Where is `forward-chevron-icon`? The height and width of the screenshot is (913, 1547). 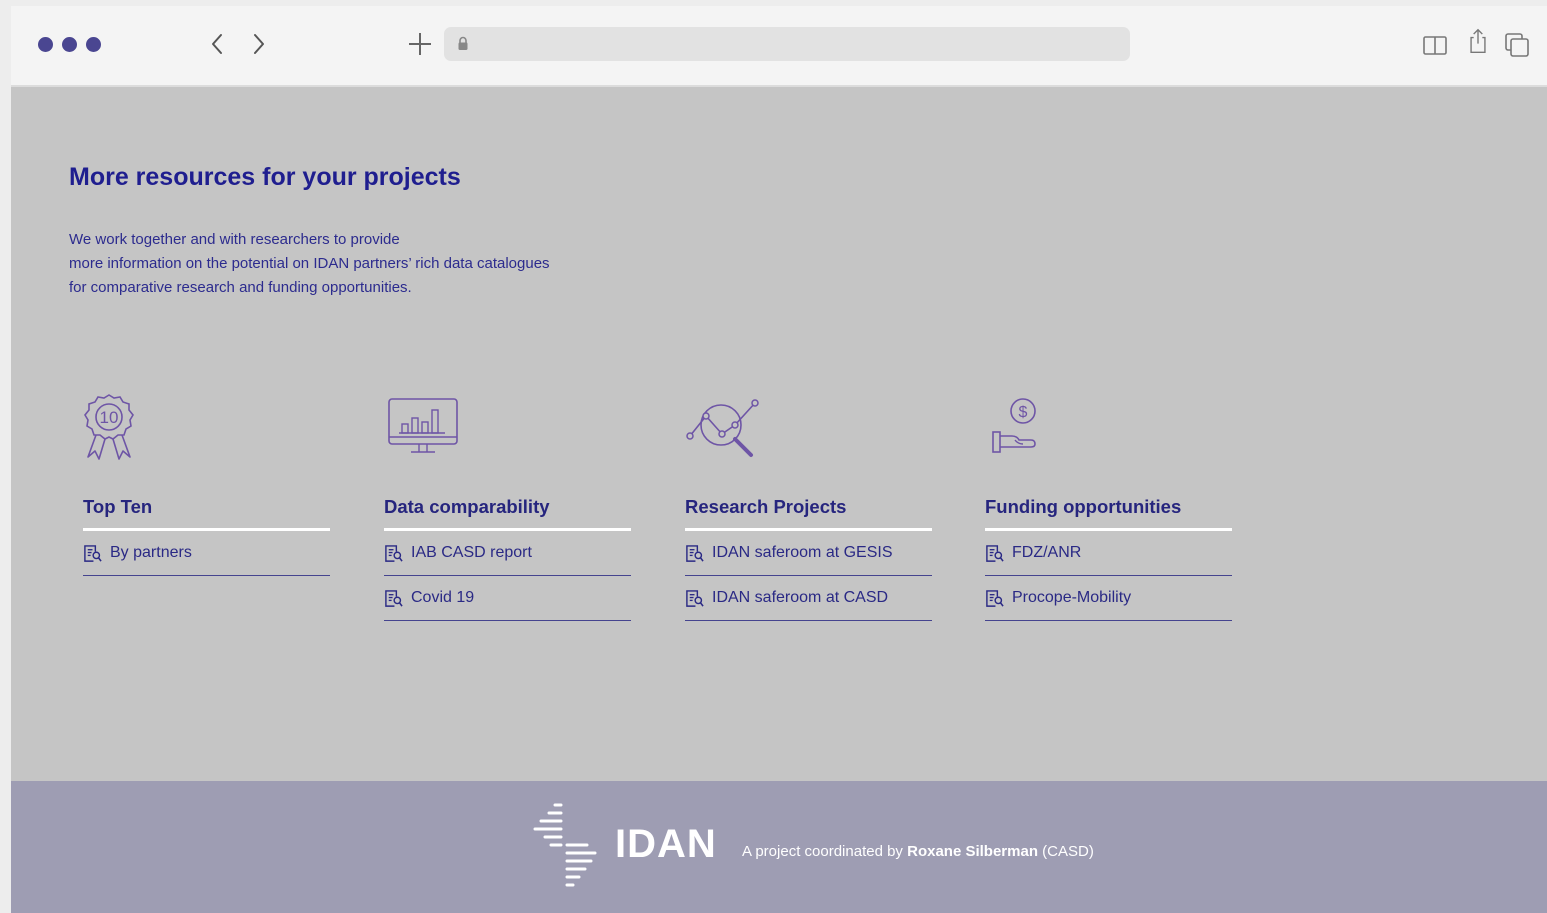 forward-chevron-icon is located at coordinates (259, 44).